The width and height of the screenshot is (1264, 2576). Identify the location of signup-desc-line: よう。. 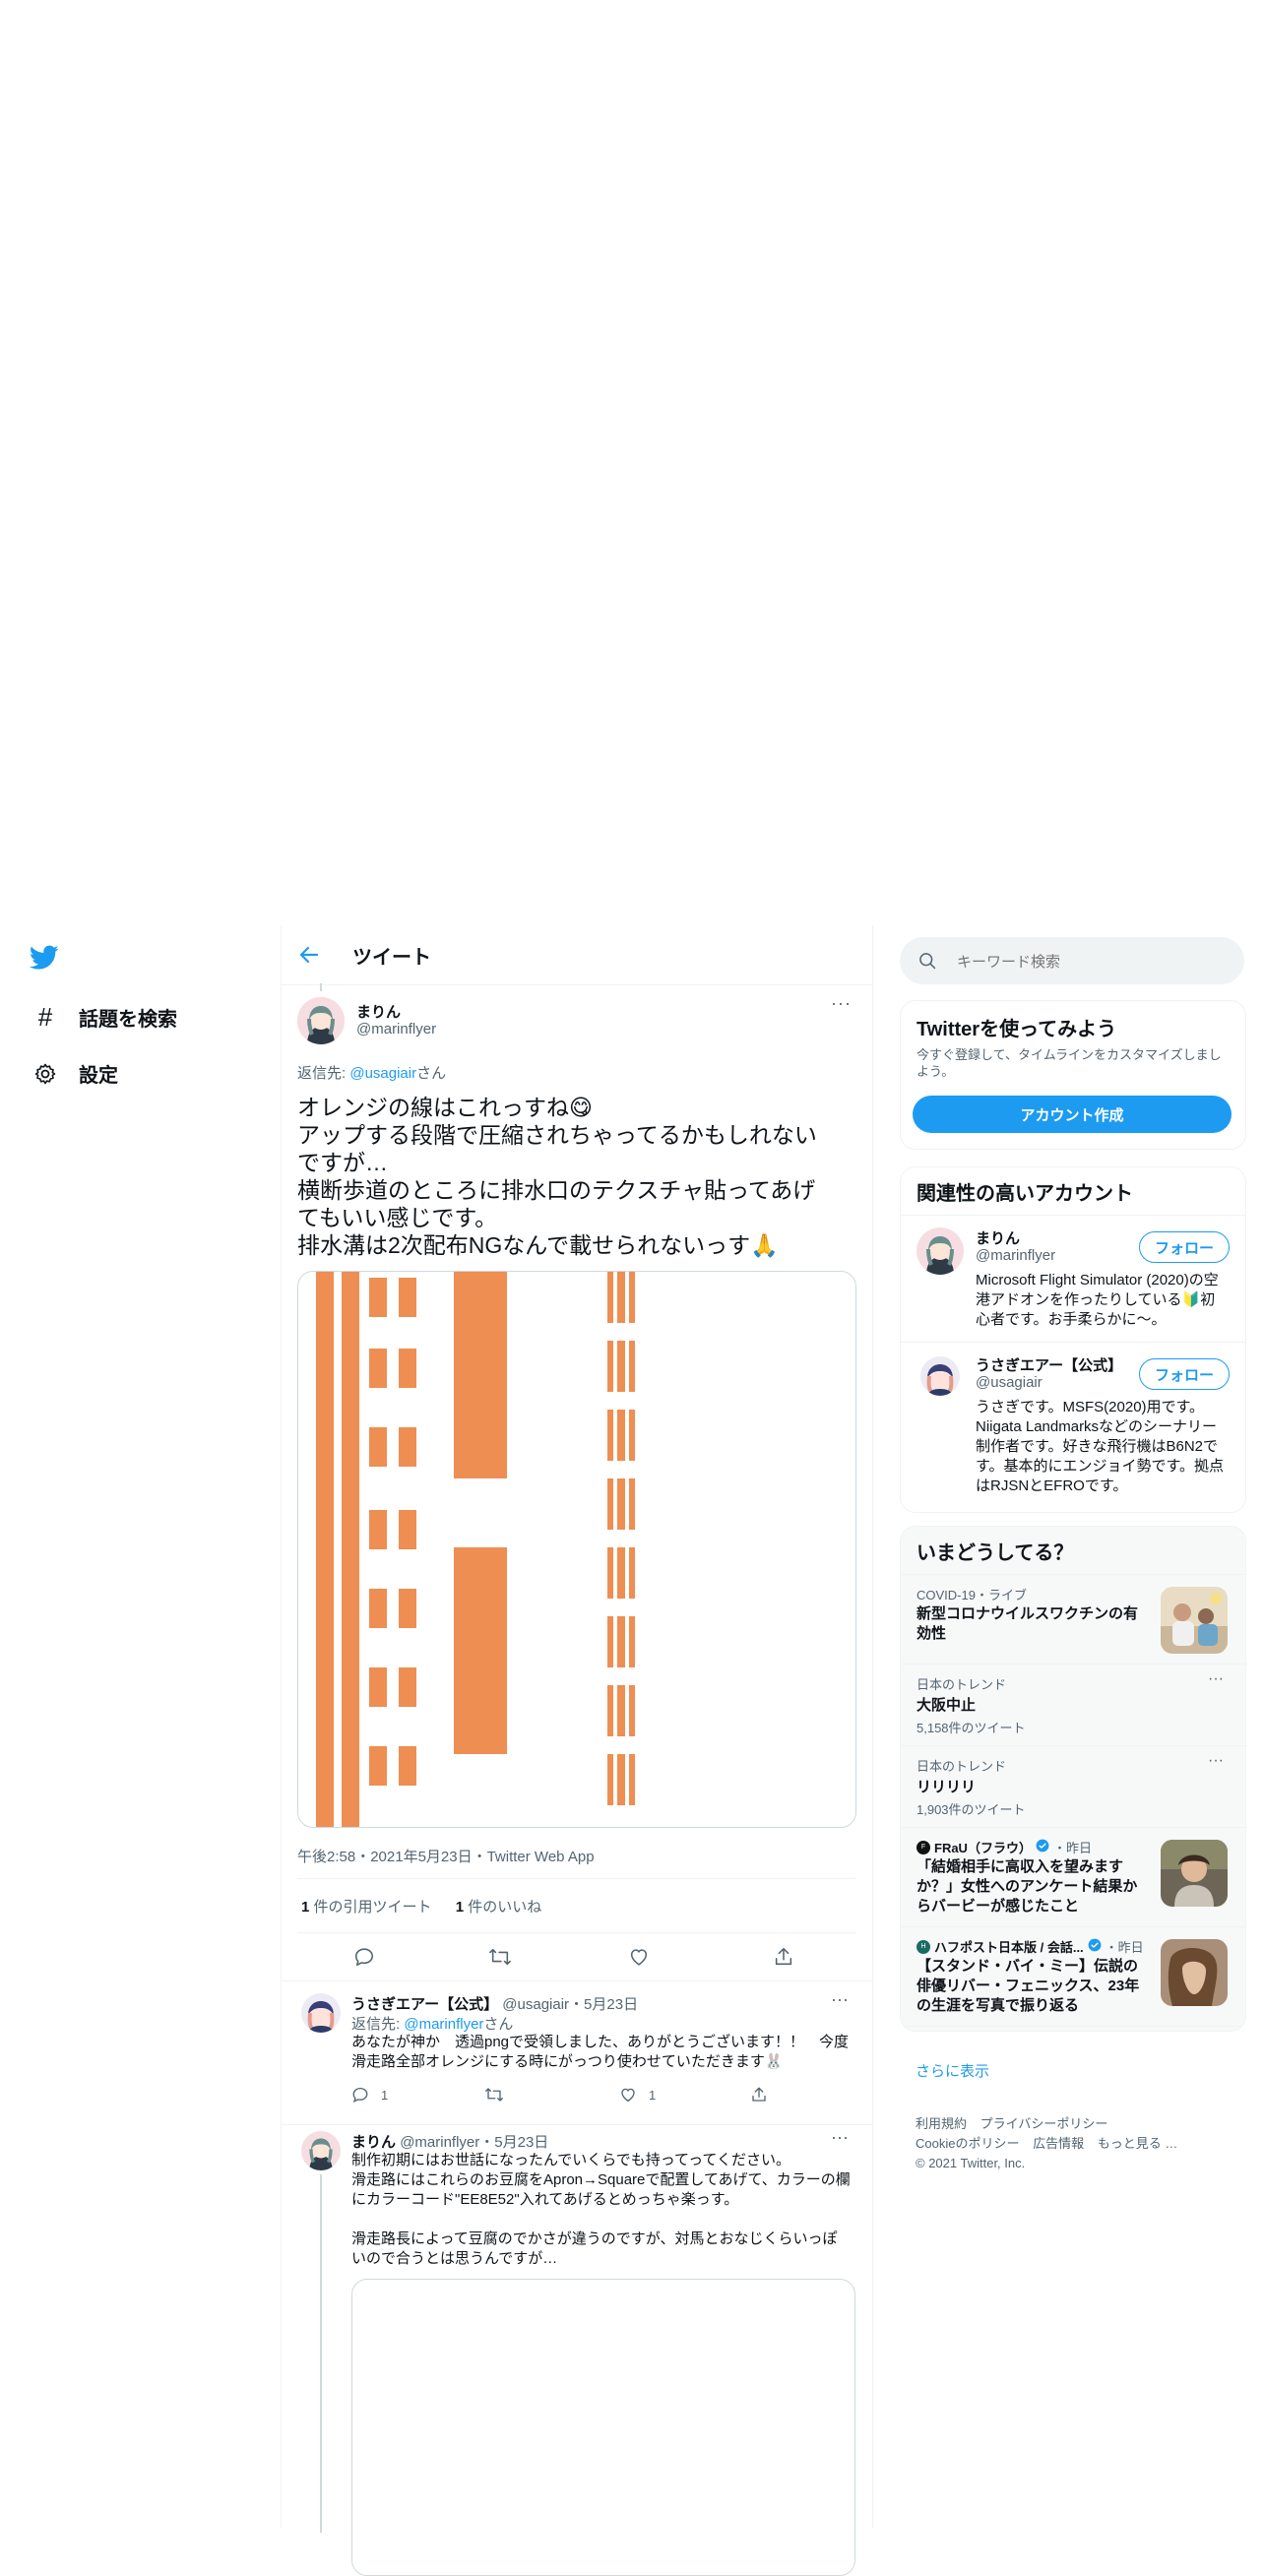
(936, 1071).